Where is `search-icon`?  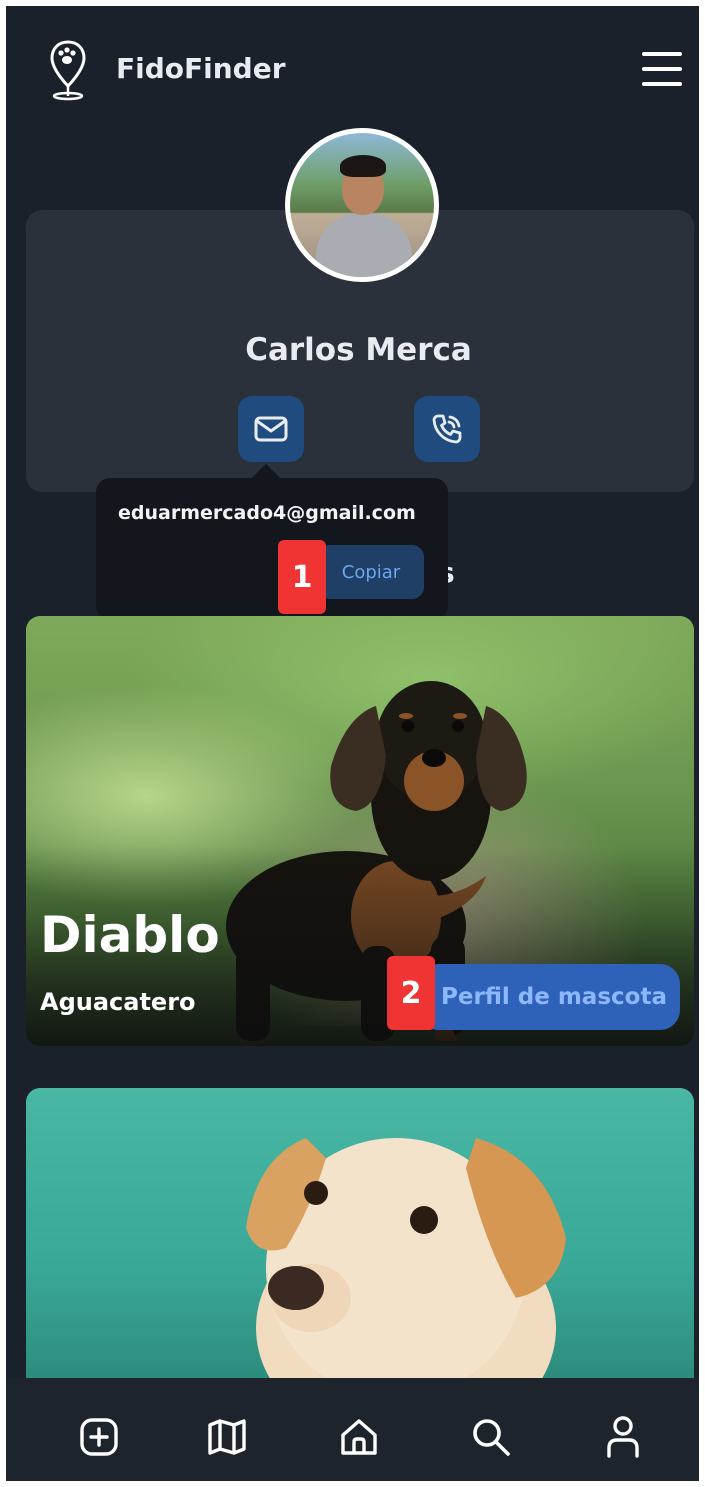
search-icon is located at coordinates (491, 1437).